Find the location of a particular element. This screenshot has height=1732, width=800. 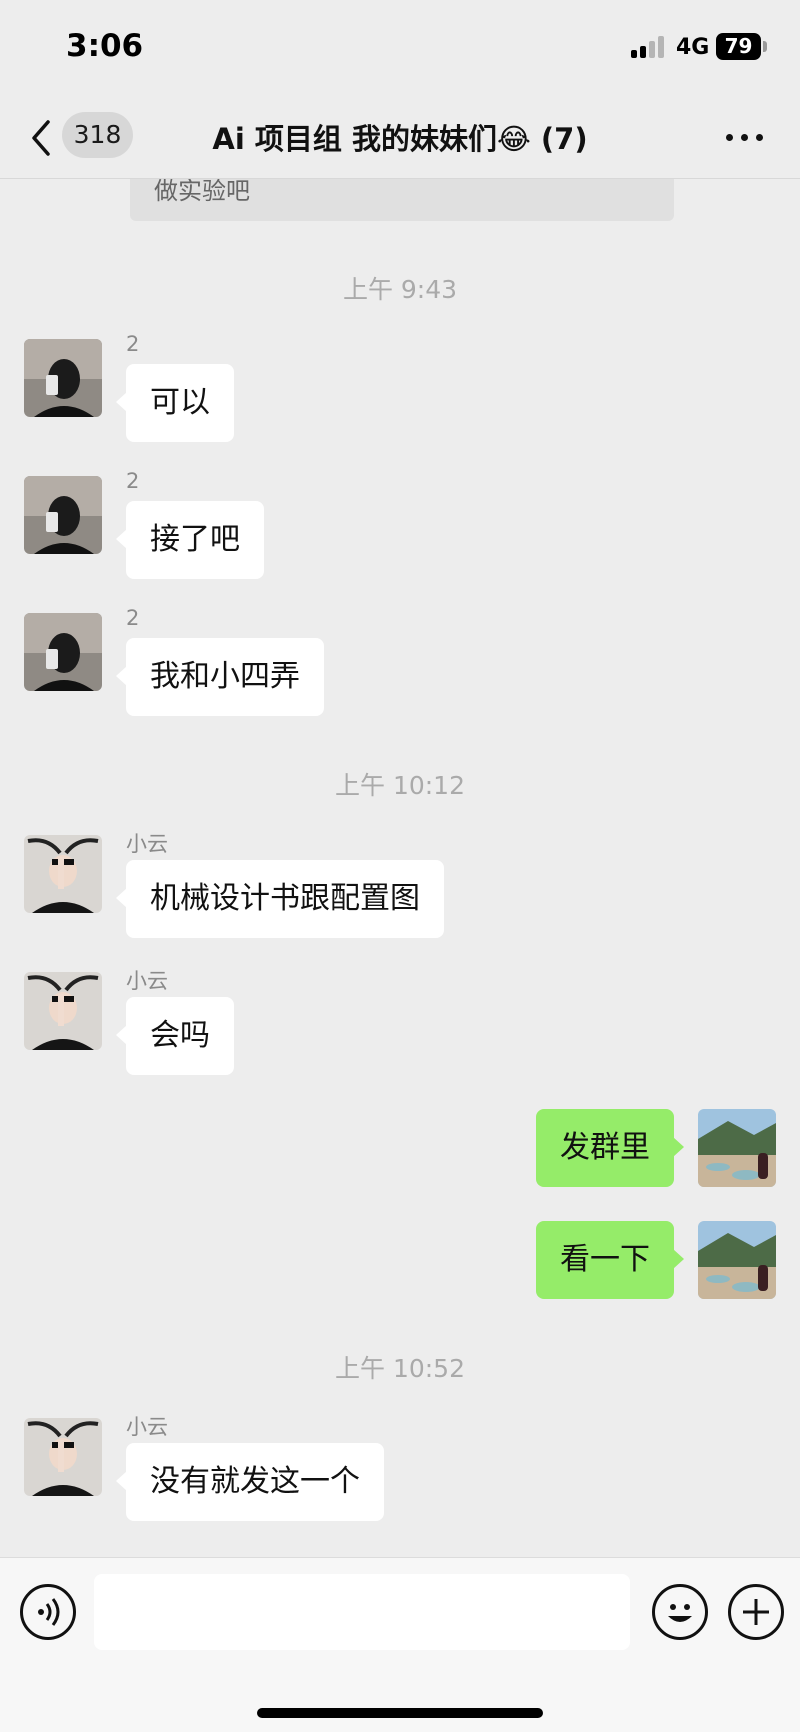

message-input is located at coordinates (362, 1612).